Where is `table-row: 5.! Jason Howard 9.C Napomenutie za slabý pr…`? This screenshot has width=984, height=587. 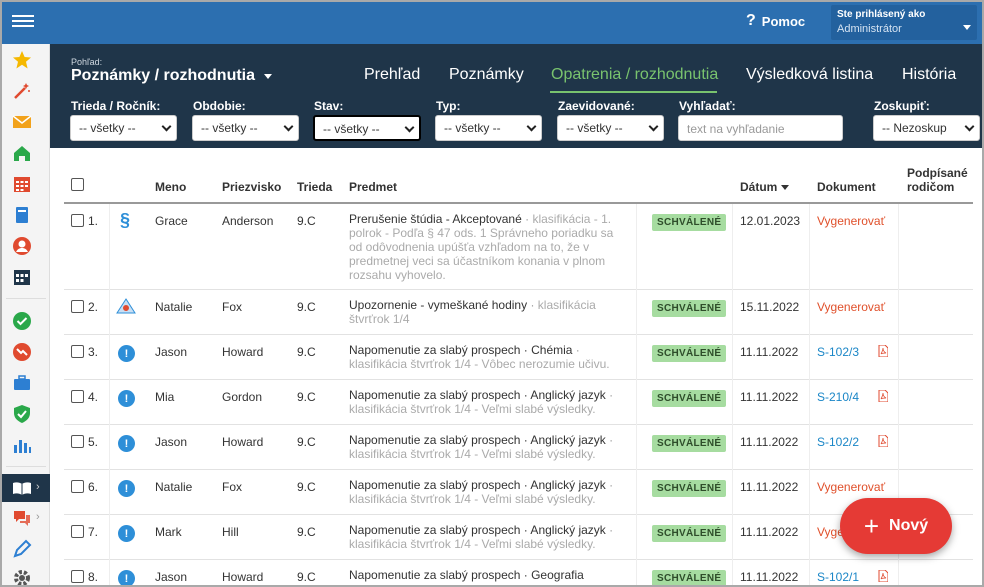
table-row: 5.! Jason Howard 9.C Napomenutie za slabý pr… is located at coordinates (518, 447).